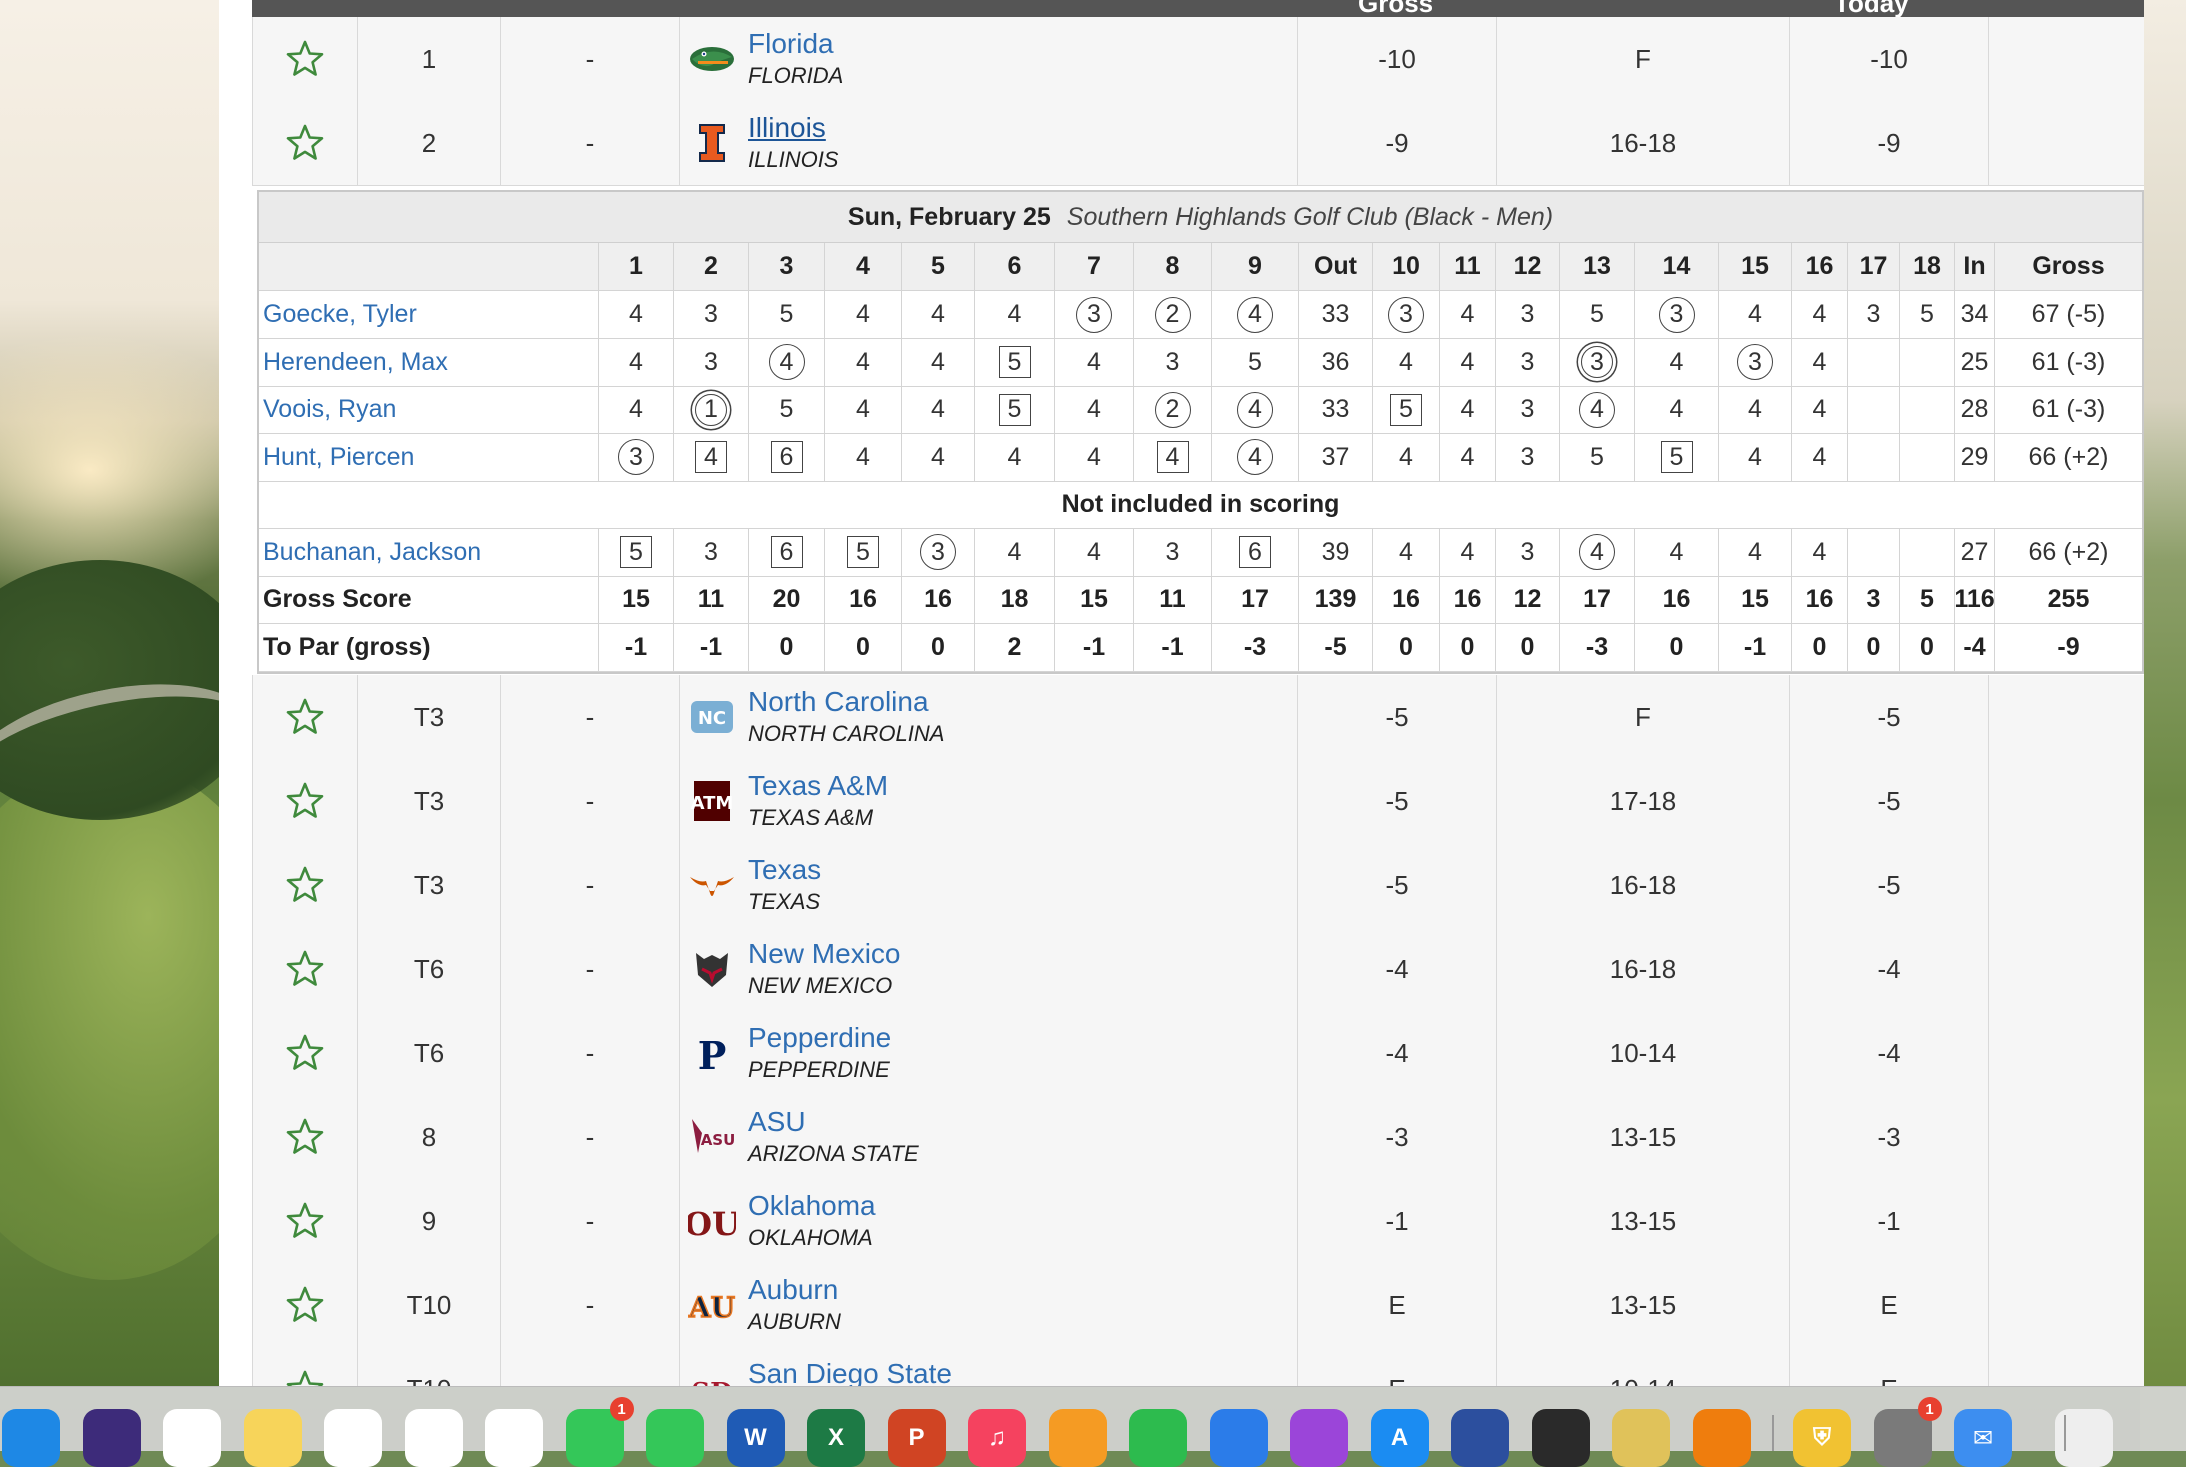  What do you see at coordinates (1641, 1438) in the screenshot?
I see `pineapple-icon` at bounding box center [1641, 1438].